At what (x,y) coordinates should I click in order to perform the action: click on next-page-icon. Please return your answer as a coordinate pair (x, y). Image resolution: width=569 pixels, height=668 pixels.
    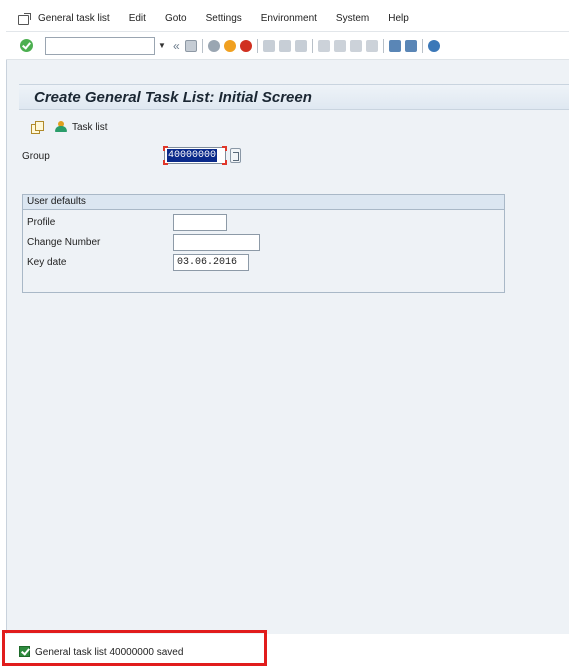
    Looking at the image, I should click on (355, 45).